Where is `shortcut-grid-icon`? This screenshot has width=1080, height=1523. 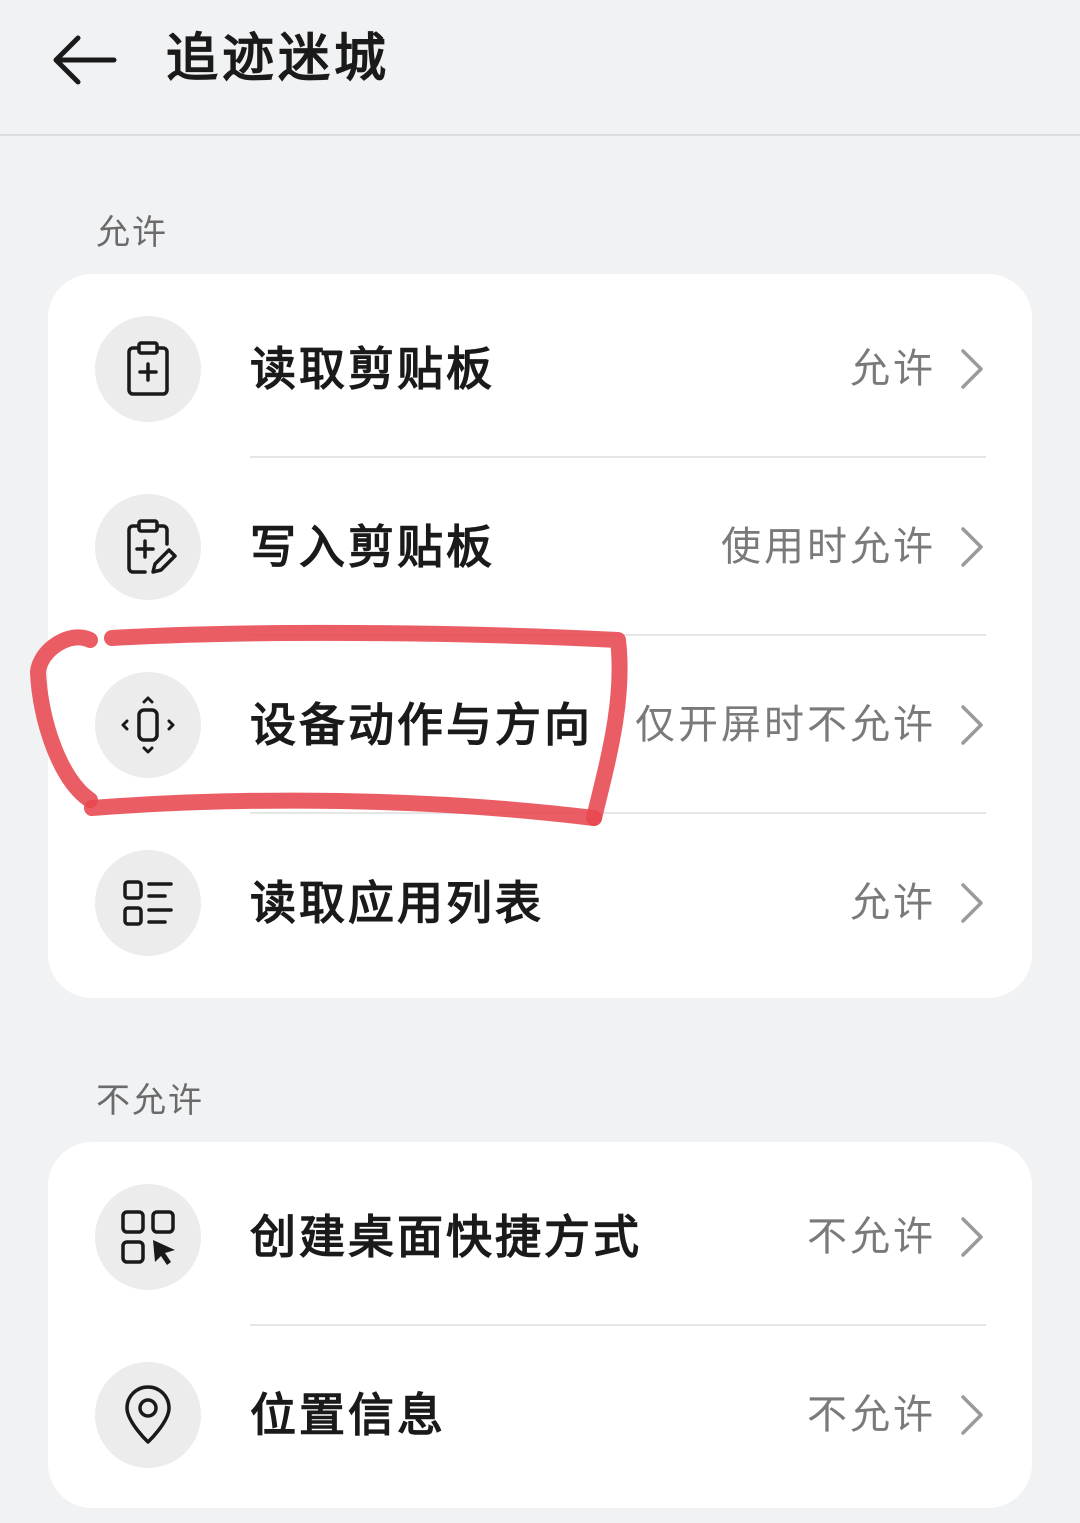 shortcut-grid-icon is located at coordinates (148, 1237).